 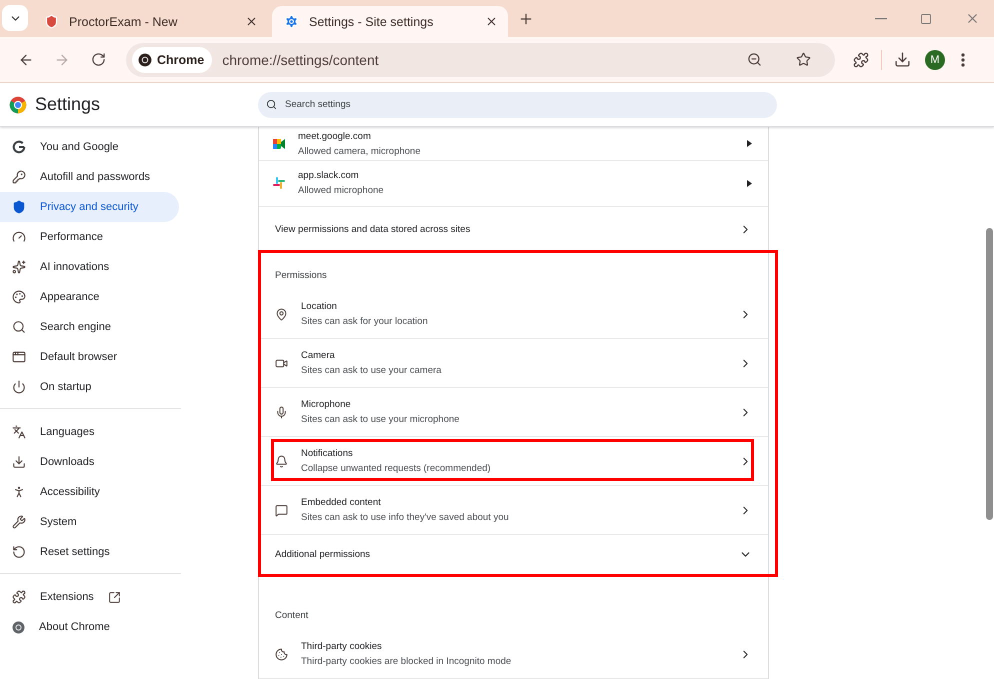 I want to click on reset-icon, so click(x=19, y=552).